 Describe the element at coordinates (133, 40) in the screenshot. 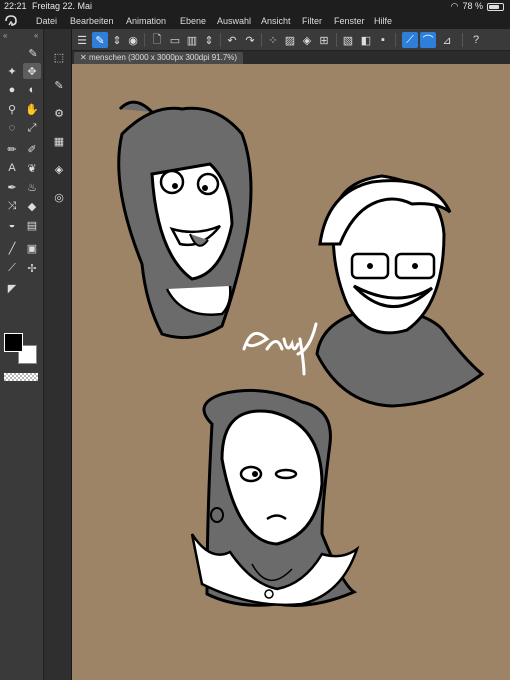

I see `smart-viewer-icon: ◉` at that location.